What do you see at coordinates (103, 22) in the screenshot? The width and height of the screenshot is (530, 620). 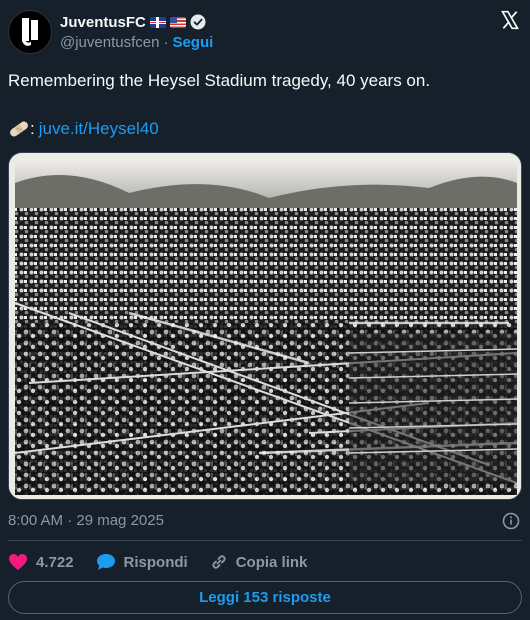 I see `author-name: JuventusFC` at bounding box center [103, 22].